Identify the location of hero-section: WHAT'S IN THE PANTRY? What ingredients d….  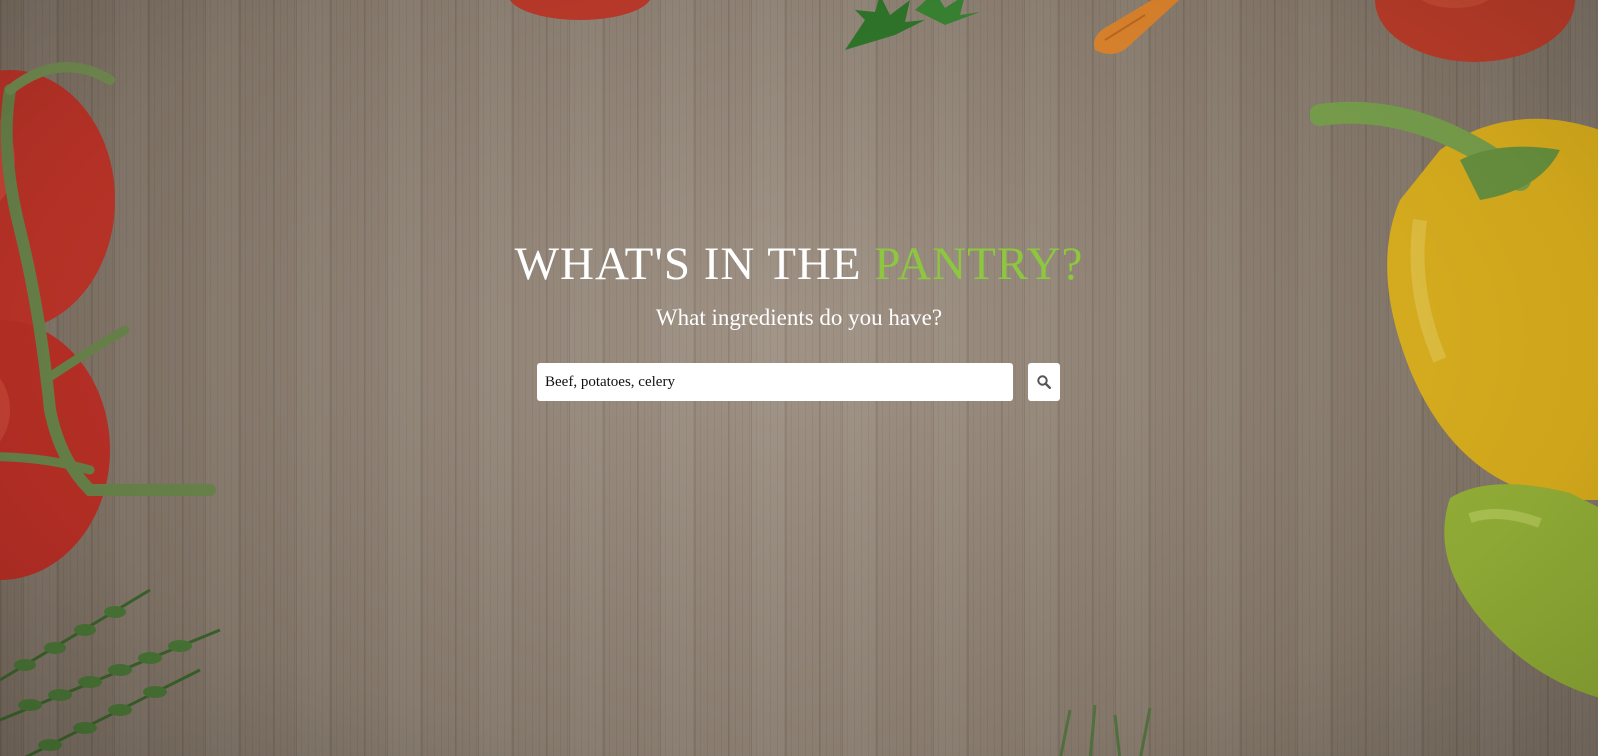
(799, 285).